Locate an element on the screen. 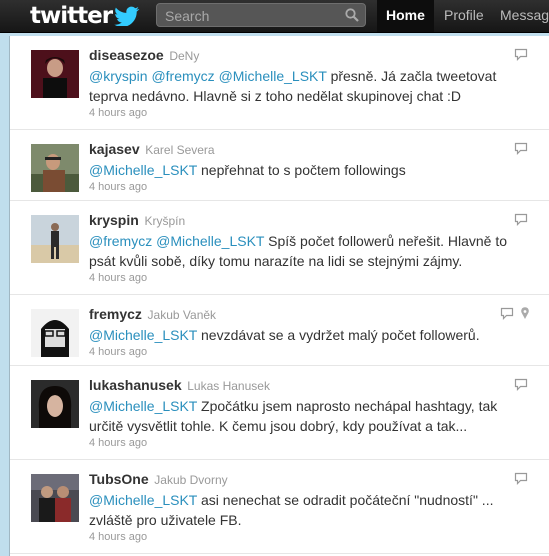 This screenshot has height=556, width=549. search-box is located at coordinates (261, 15).